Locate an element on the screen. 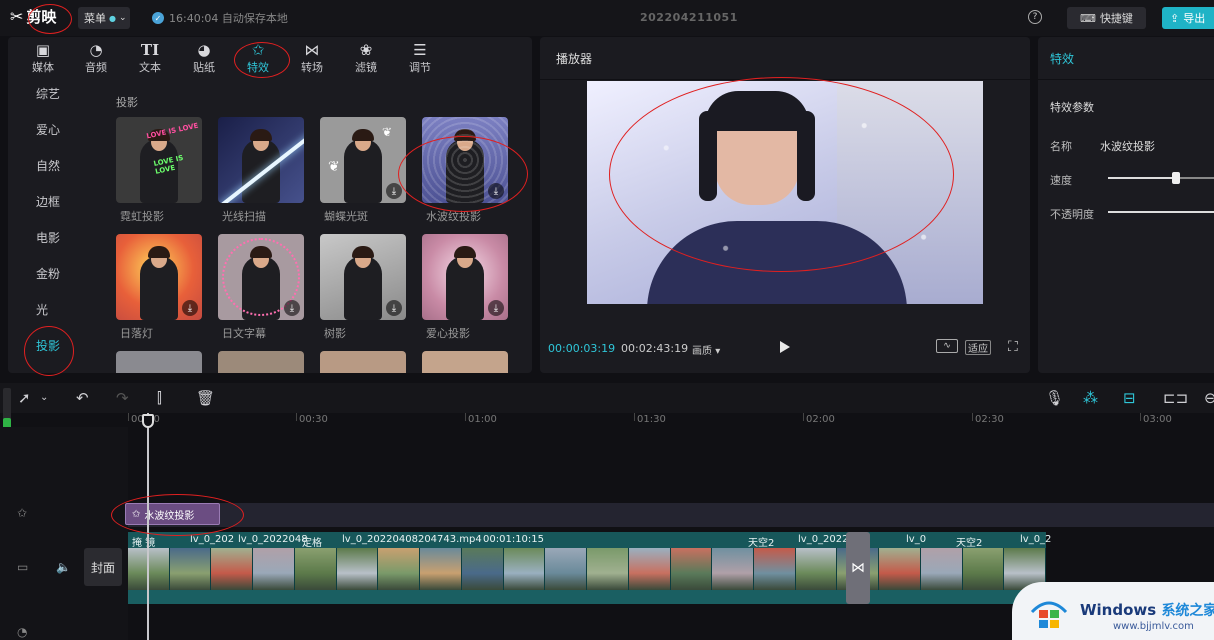  capcut-logo-icon: ✂ is located at coordinates (17, 16).